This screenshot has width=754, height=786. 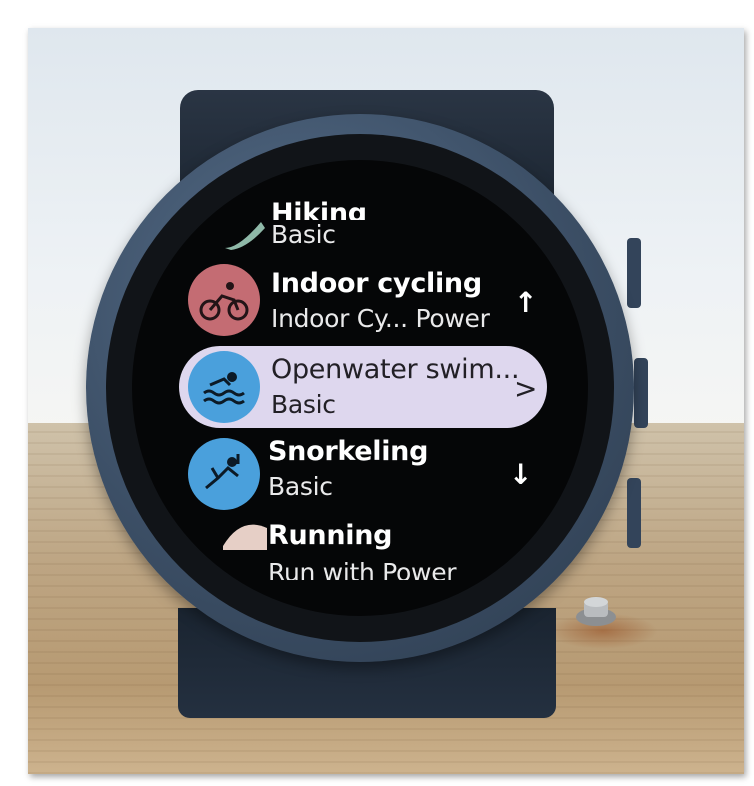 What do you see at coordinates (330, 535) in the screenshot?
I see `activity-title: Running` at bounding box center [330, 535].